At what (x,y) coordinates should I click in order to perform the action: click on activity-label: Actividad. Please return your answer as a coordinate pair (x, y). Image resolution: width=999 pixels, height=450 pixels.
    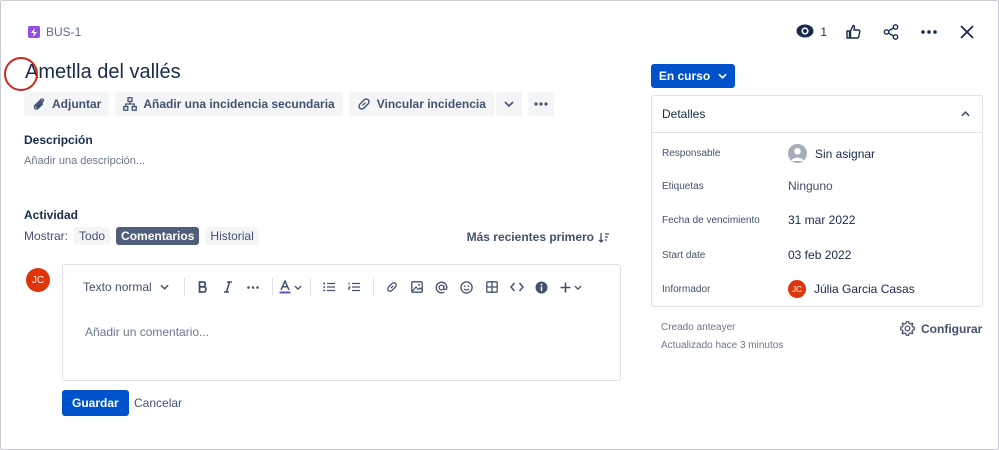
    Looking at the image, I should click on (51, 215).